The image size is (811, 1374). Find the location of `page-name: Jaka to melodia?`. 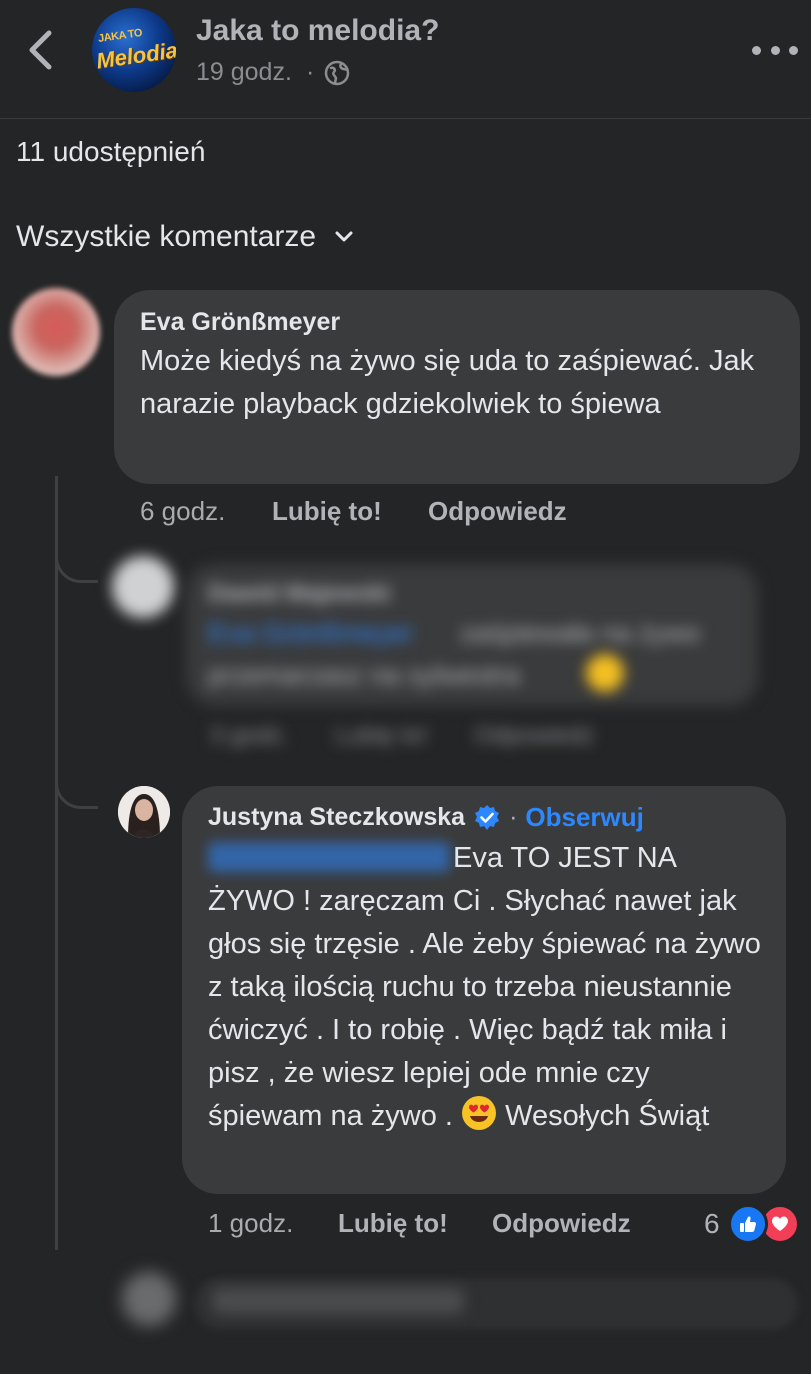

page-name: Jaka to melodia? is located at coordinates (317, 31).